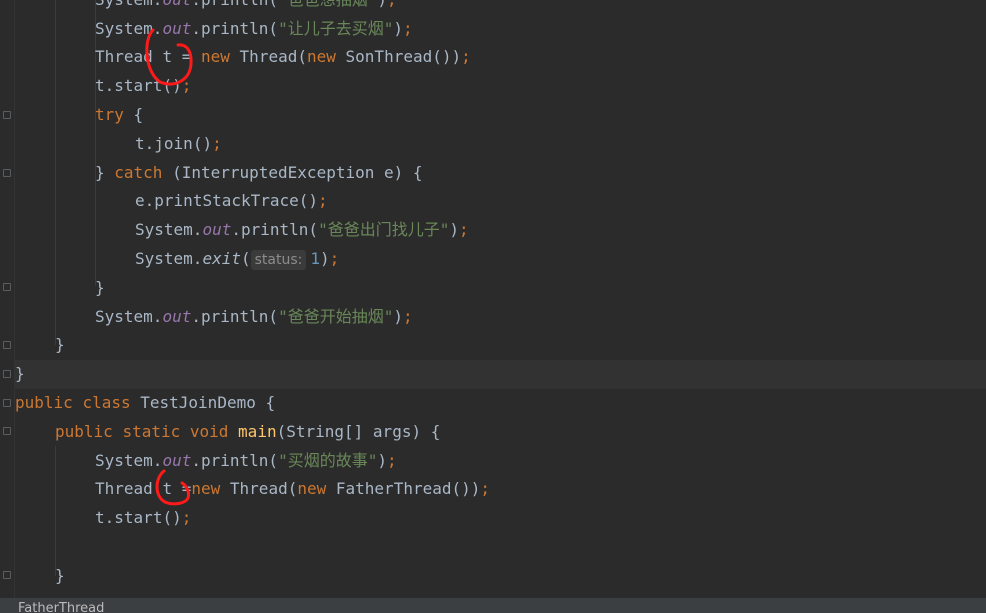 This screenshot has width=986, height=613. What do you see at coordinates (302, 230) in the screenshot?
I see `code-line: System.out.println("爸爸出门找儿子");` at bounding box center [302, 230].